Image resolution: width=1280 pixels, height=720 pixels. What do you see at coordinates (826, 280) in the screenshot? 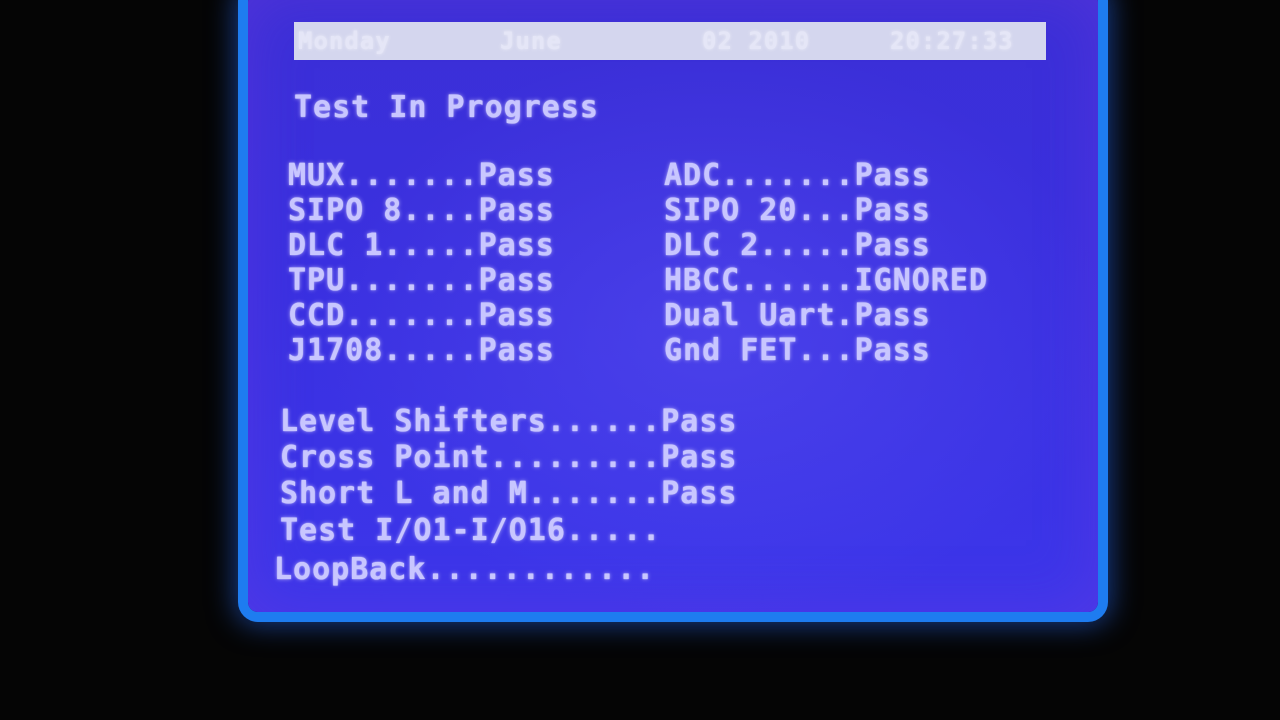
I see `test-result-hbcc: HBCC......IGNORED` at bounding box center [826, 280].